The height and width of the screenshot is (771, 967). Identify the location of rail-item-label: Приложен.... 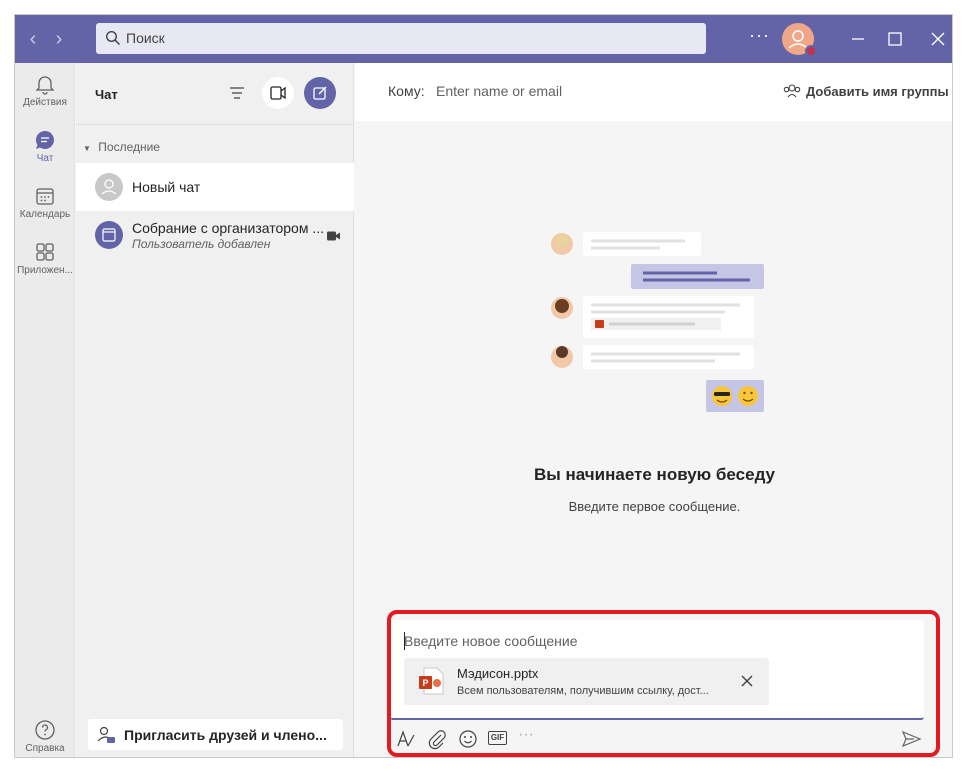
(45, 270).